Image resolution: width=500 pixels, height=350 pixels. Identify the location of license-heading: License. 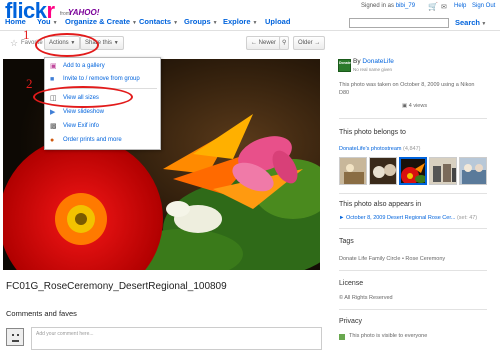
(351, 283).